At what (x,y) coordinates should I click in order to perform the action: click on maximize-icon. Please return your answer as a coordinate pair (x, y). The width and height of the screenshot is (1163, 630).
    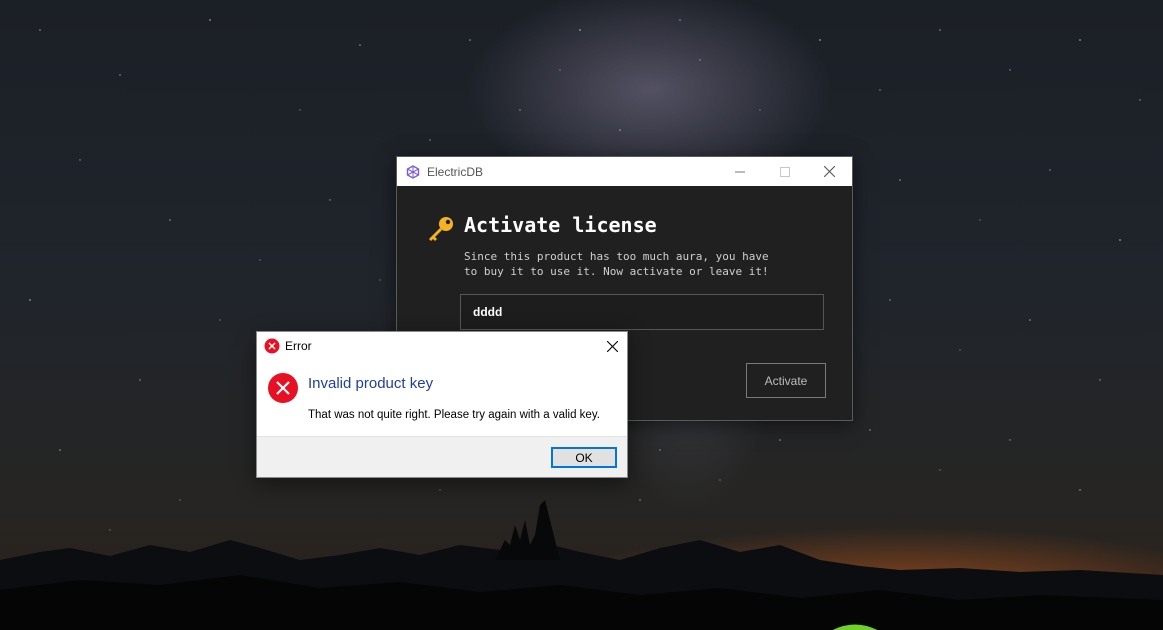
    Looking at the image, I should click on (784, 171).